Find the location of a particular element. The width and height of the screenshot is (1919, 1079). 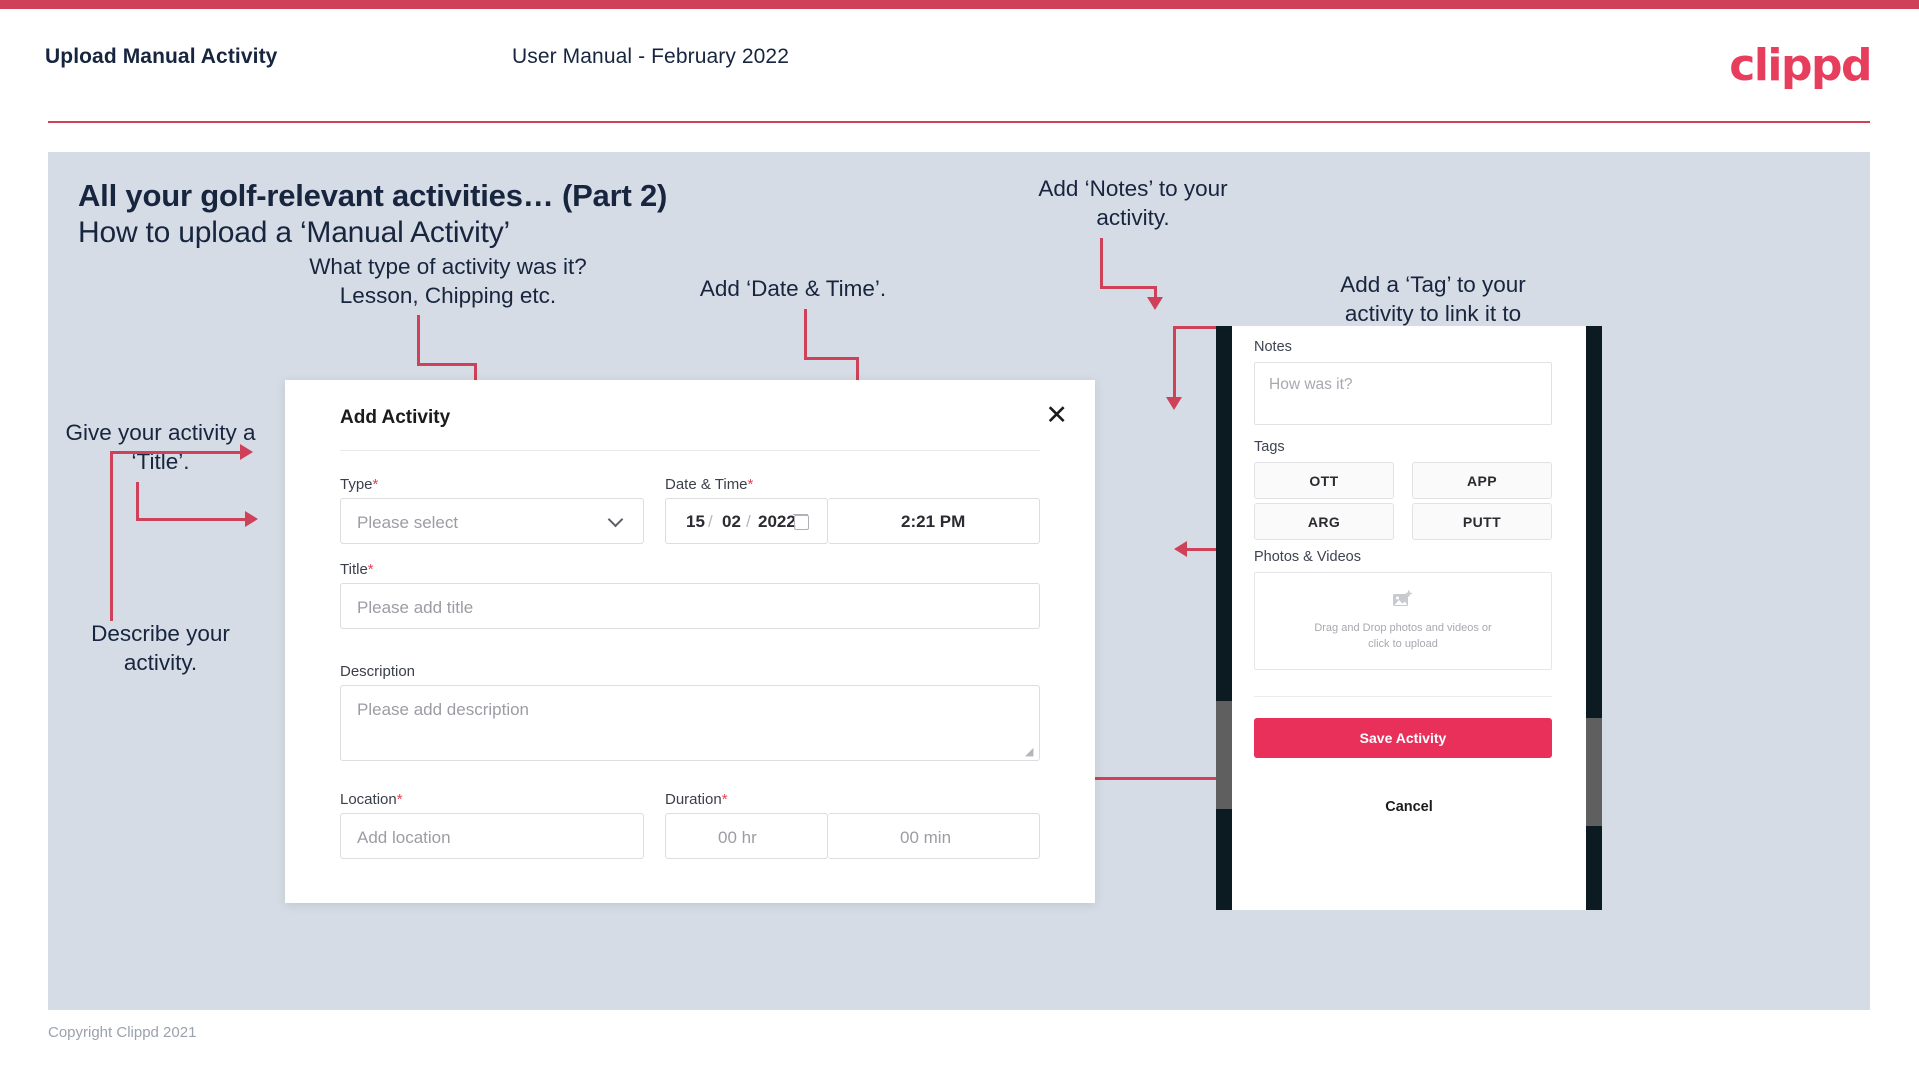

datetime-required: * is located at coordinates (750, 484).